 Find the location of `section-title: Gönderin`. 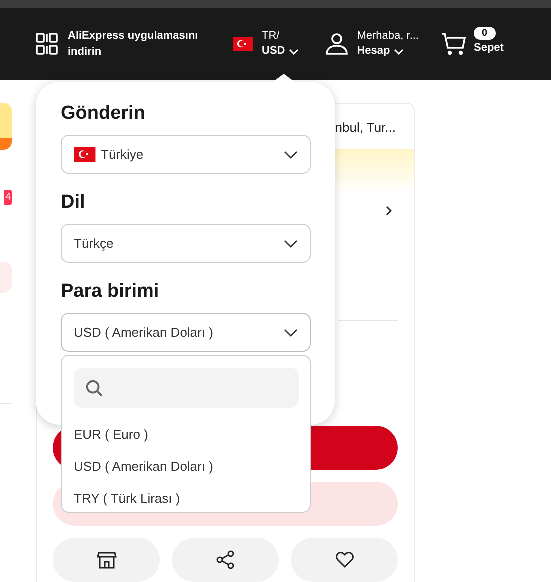

section-title: Gönderin is located at coordinates (103, 114).